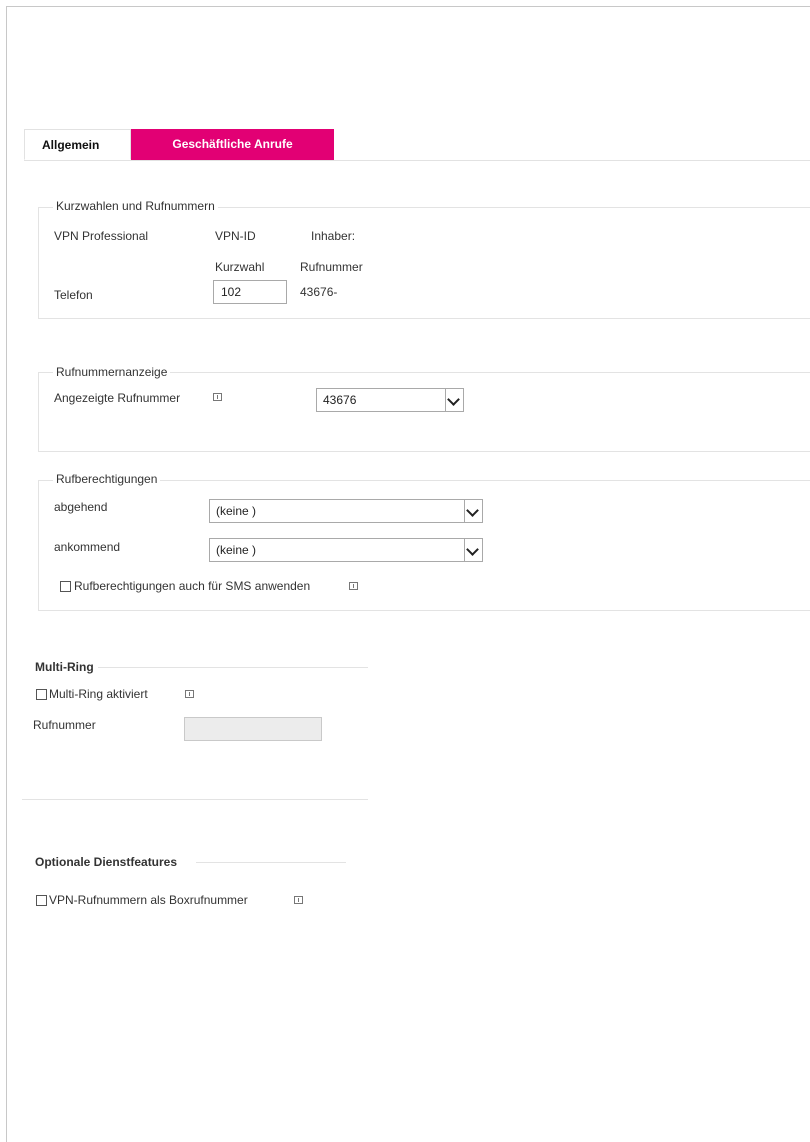  I want to click on tab-bar: Allgemein Geschäftliche Anrufe, so click(417, 145).